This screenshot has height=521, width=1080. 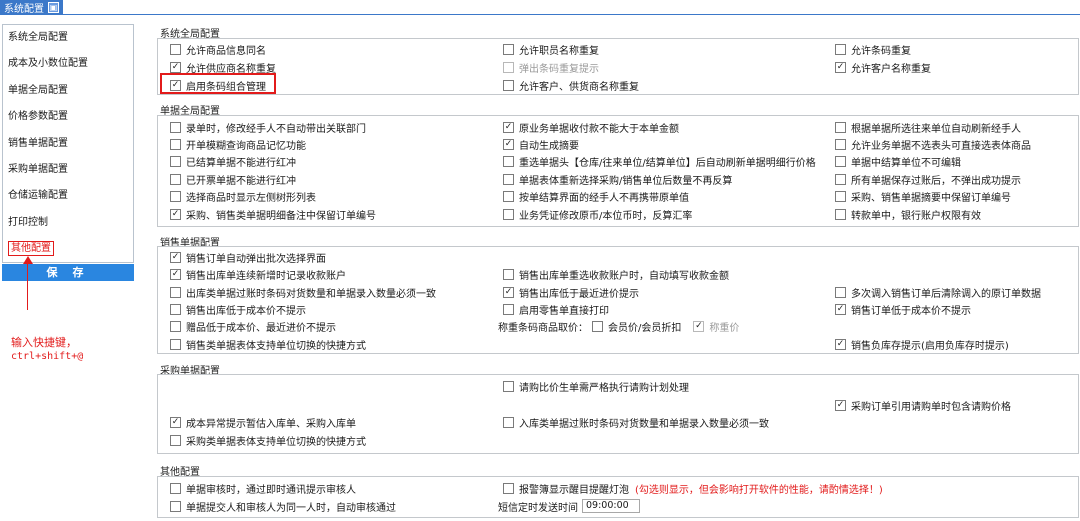 I want to click on option-doc-16: 业务凭证修改原币/本位币时，反算汇率, so click(x=597, y=214).